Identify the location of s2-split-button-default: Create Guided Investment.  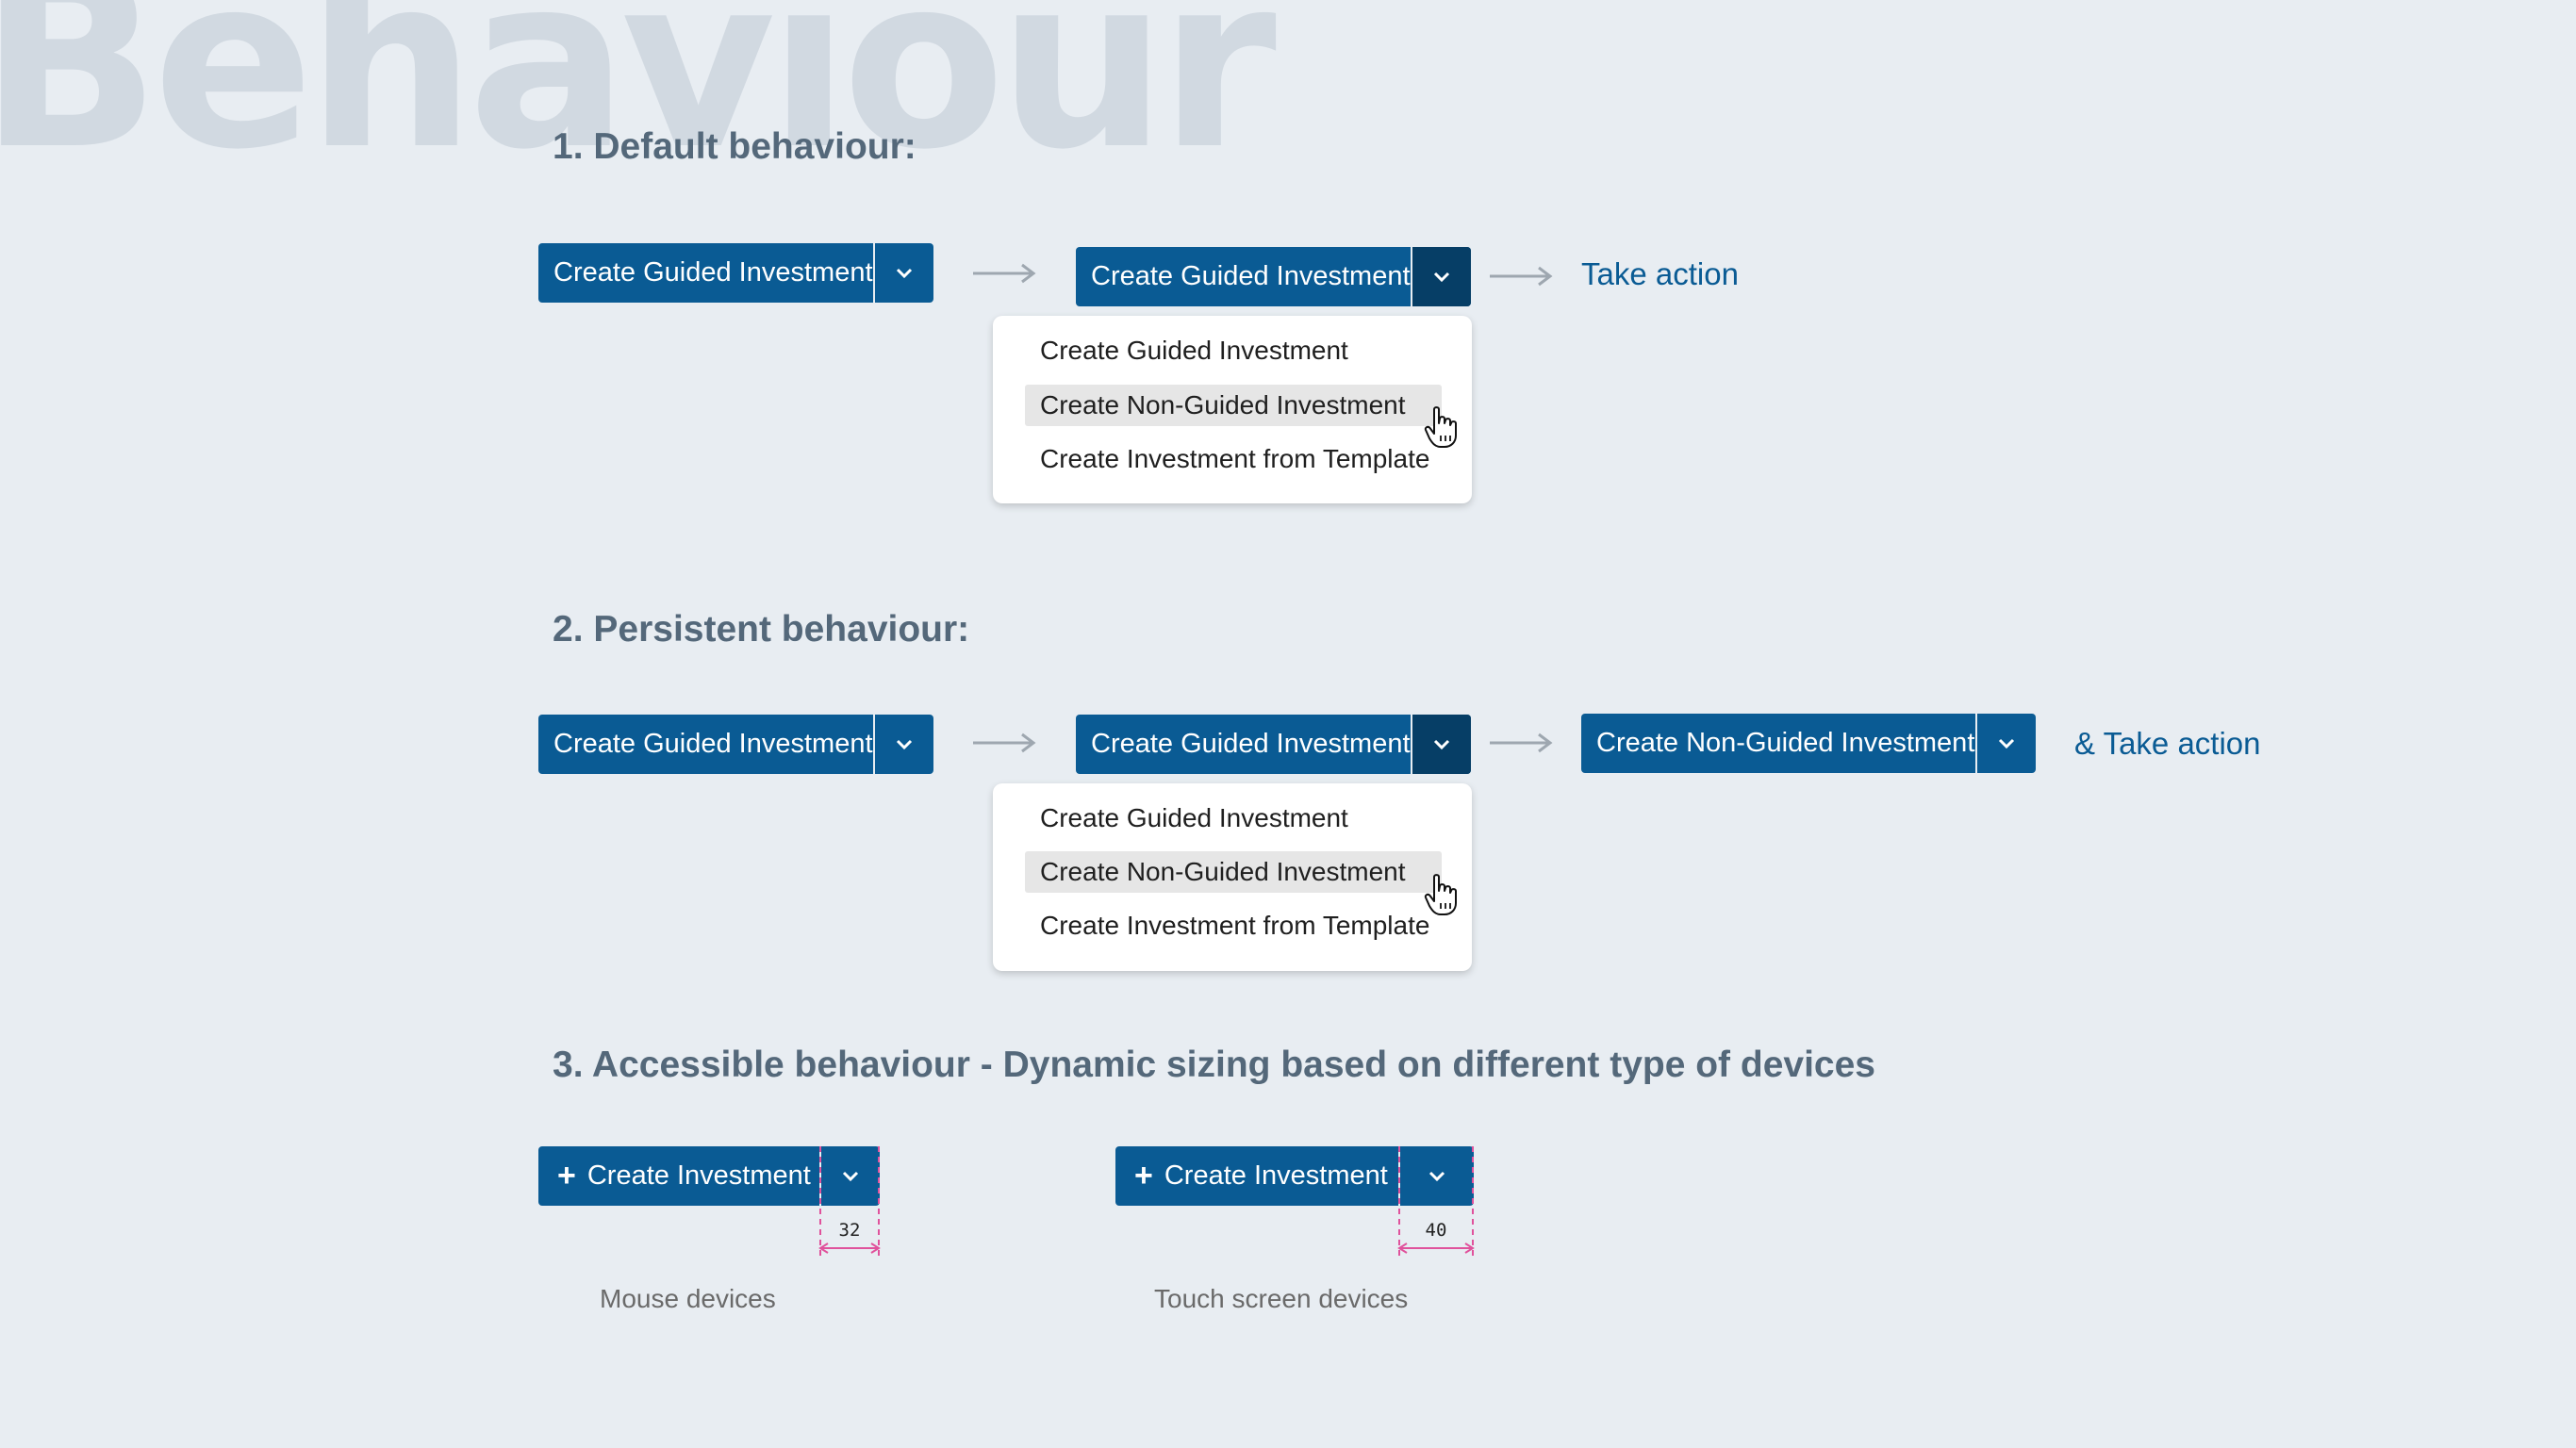
(735, 744).